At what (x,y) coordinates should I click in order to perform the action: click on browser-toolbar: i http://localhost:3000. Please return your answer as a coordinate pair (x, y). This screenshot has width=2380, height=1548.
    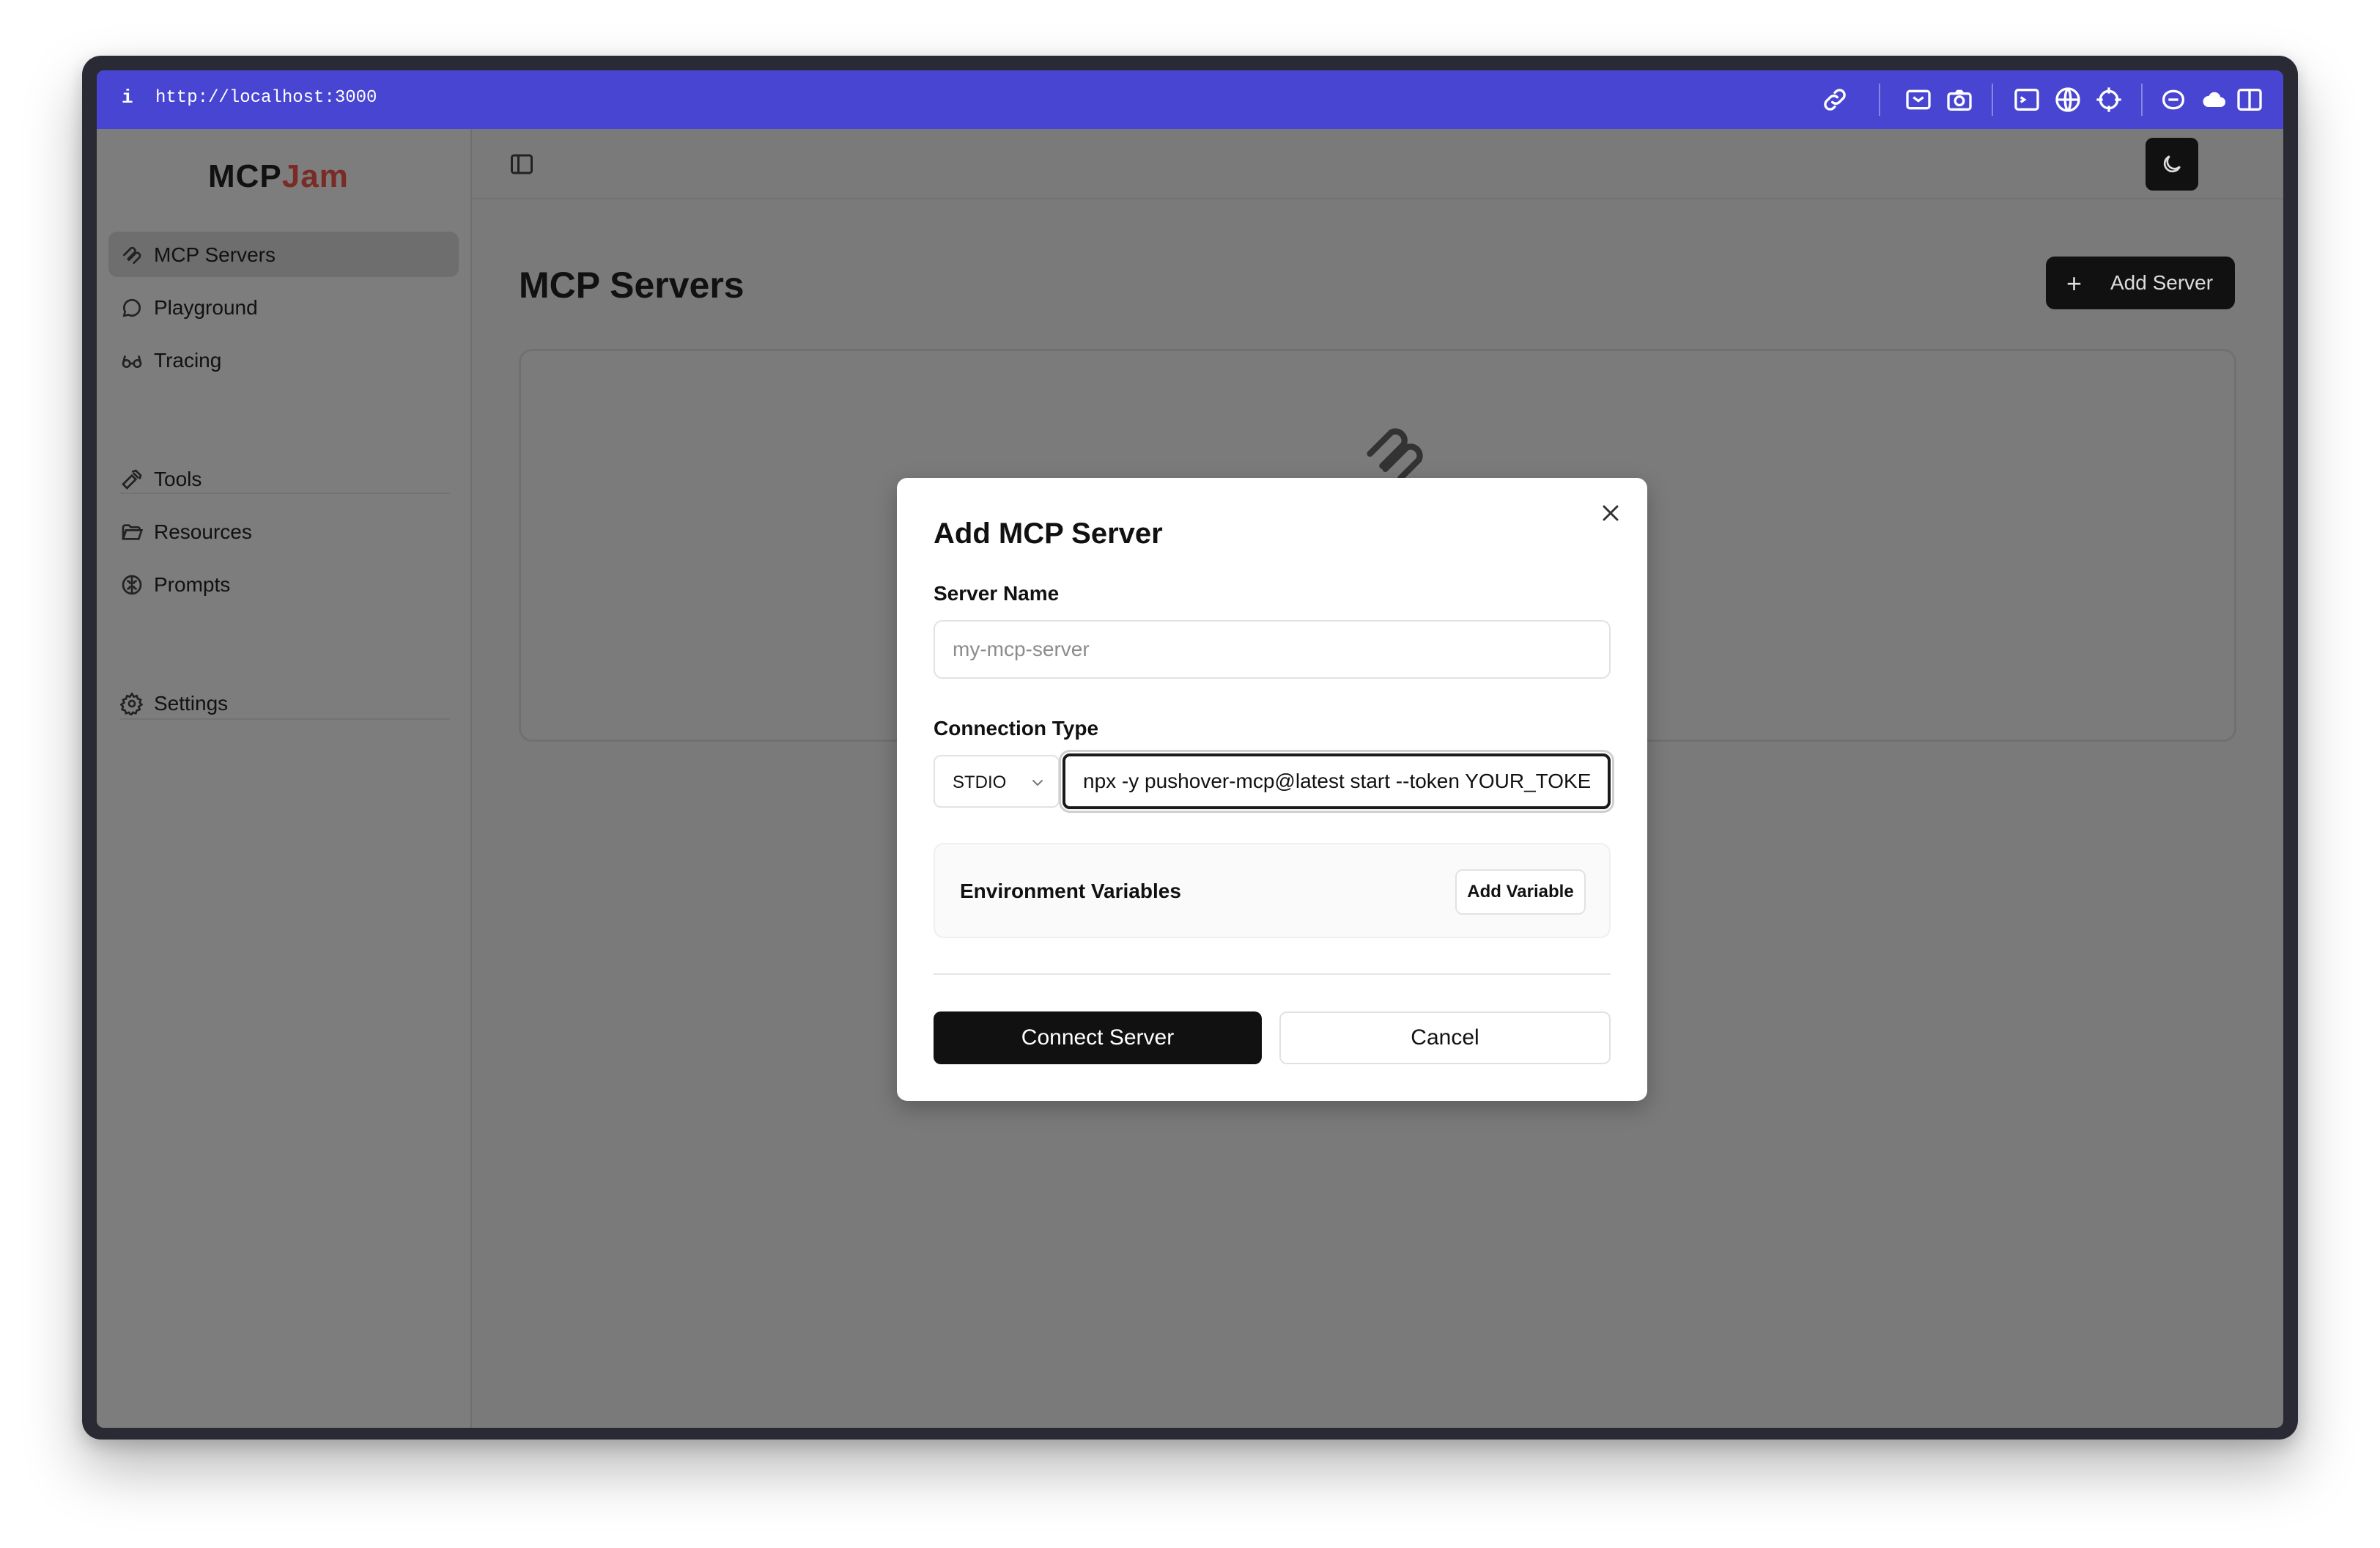
    Looking at the image, I should click on (1190, 99).